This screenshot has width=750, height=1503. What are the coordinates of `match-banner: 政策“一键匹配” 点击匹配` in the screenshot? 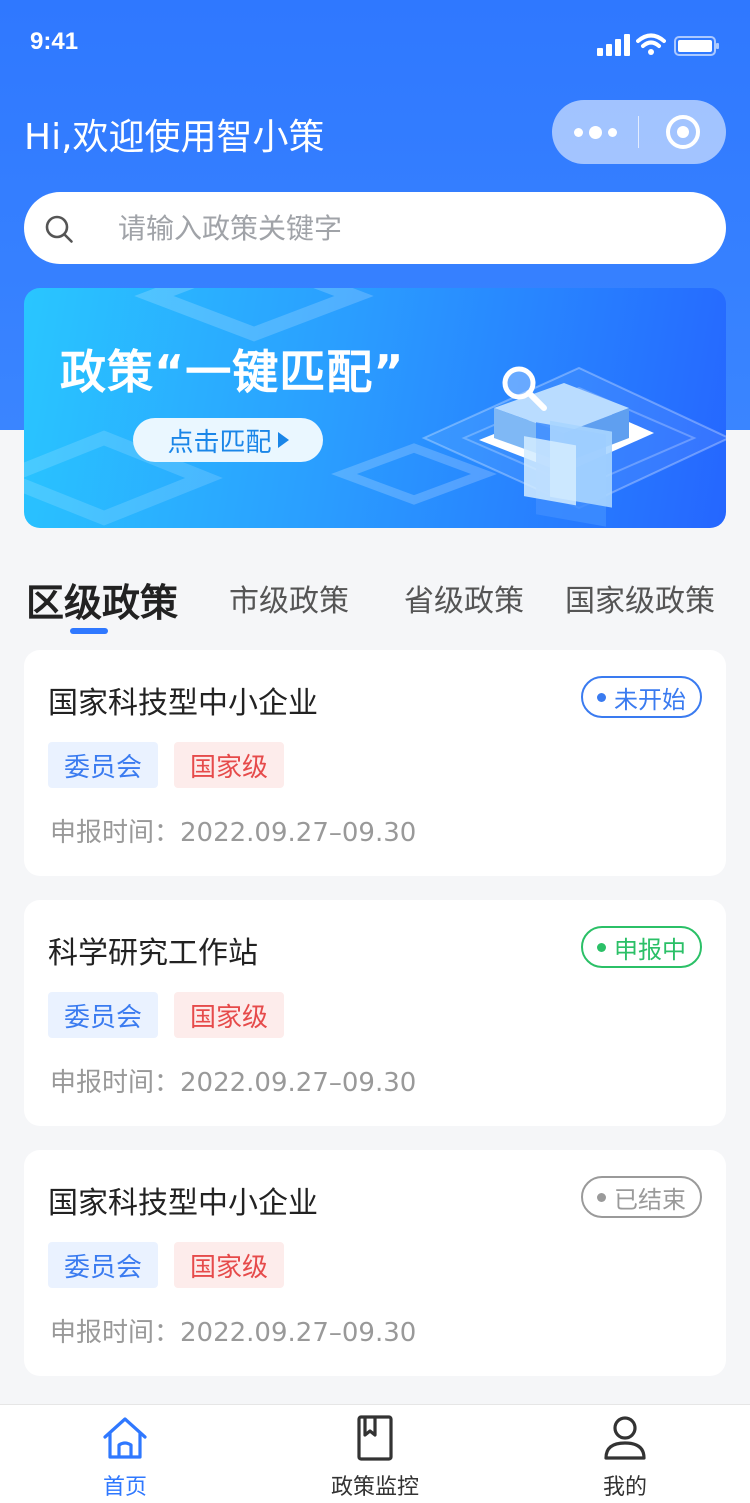 It's located at (375, 408).